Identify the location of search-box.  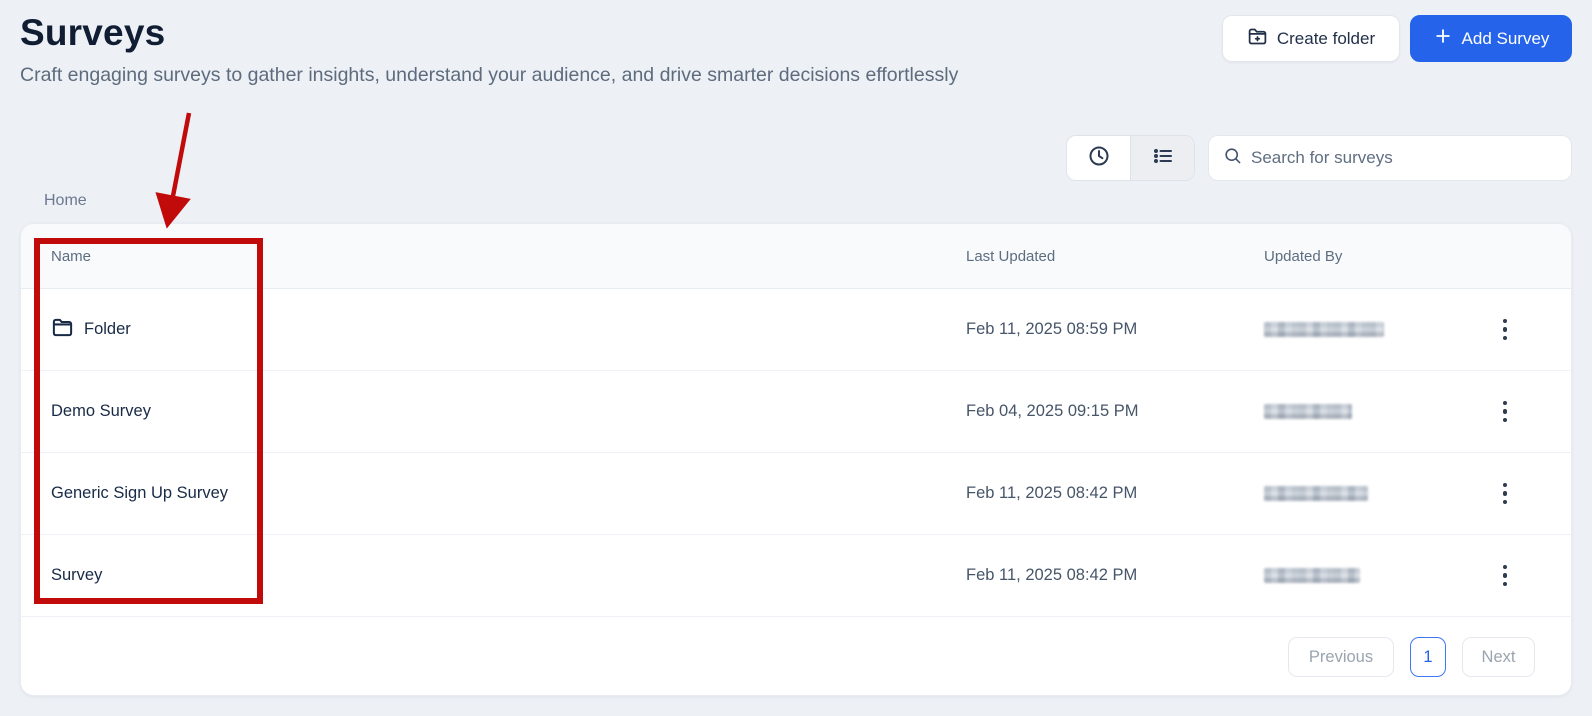
(1390, 158).